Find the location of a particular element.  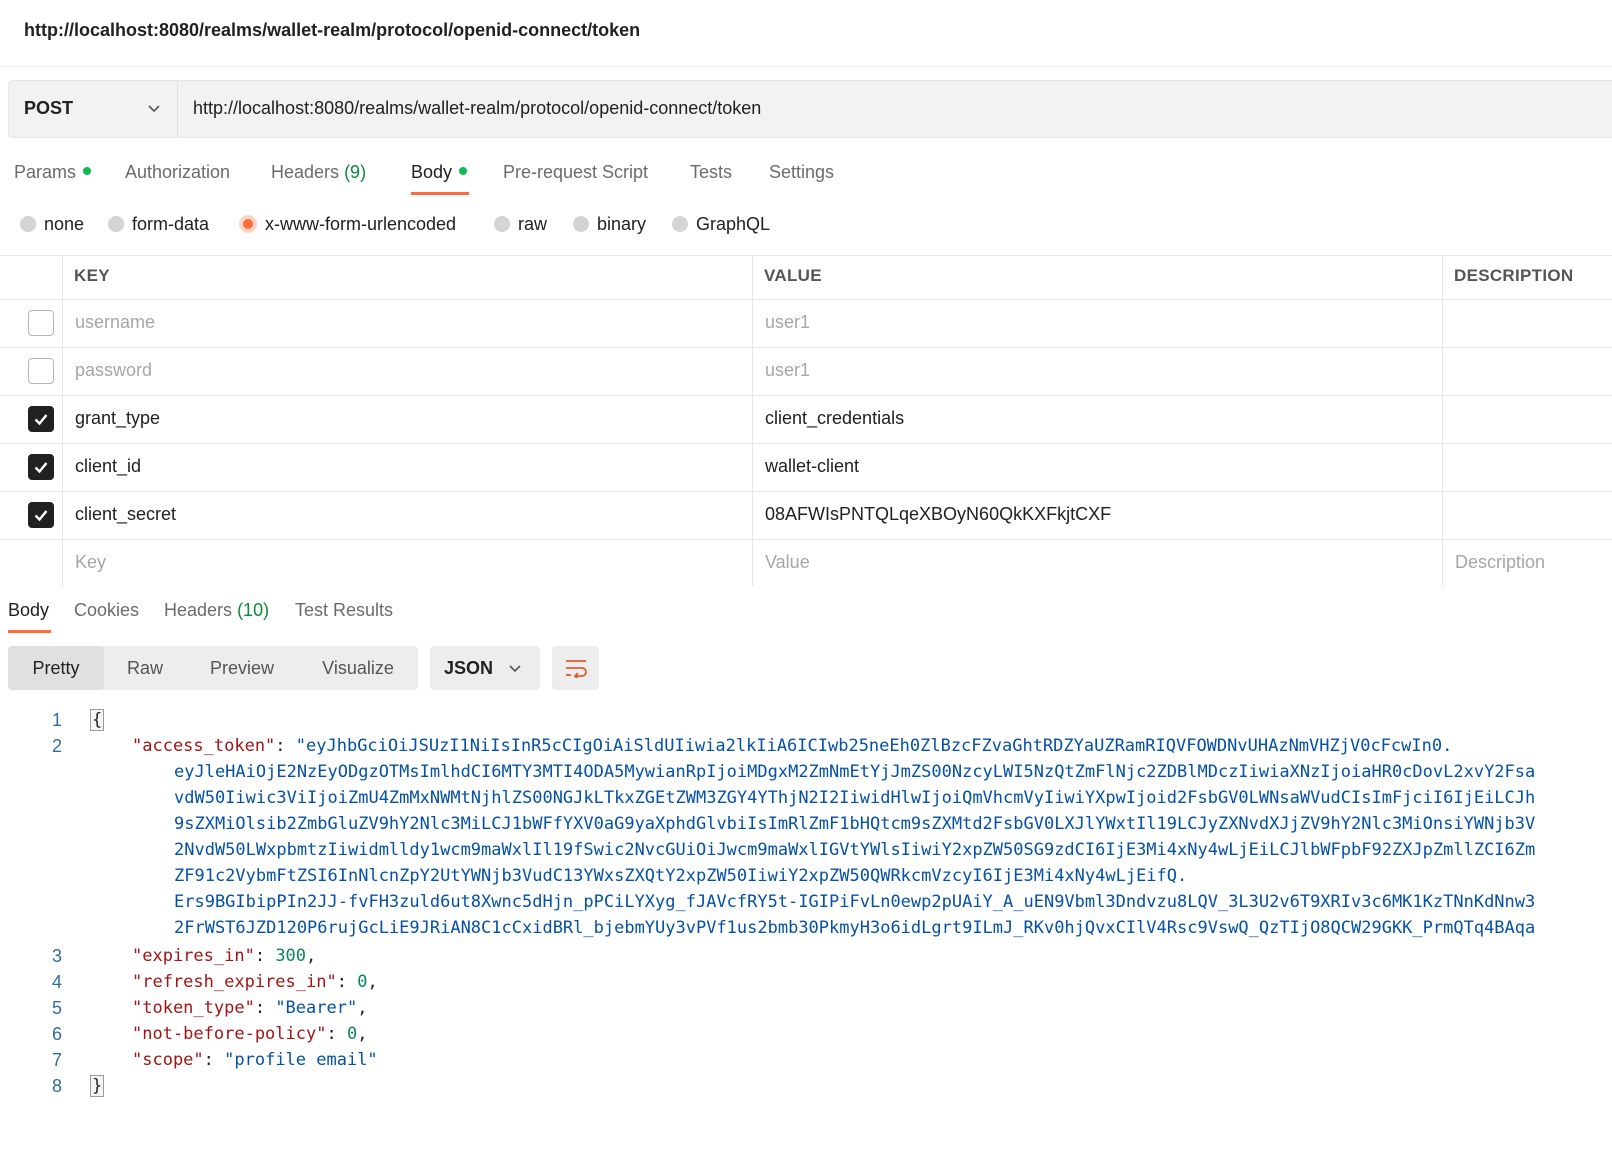

new-key-input: Key is located at coordinates (407, 563).